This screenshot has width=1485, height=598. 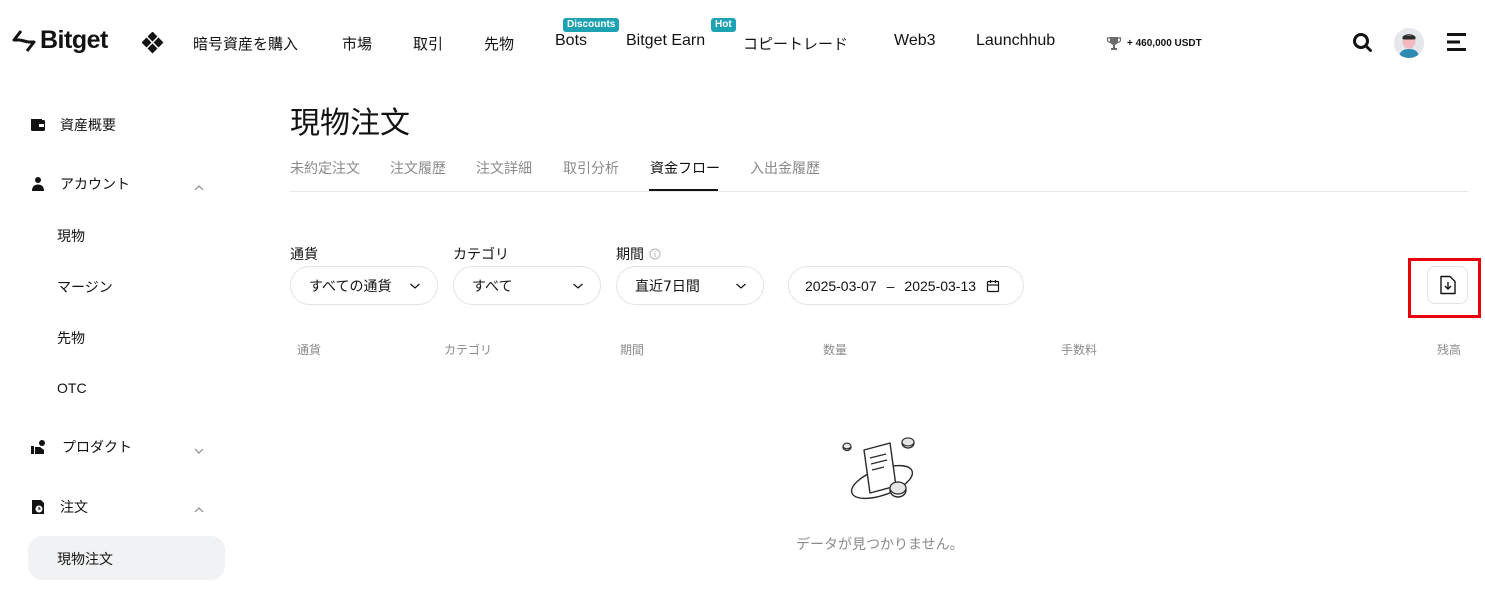 What do you see at coordinates (504, 168) in the screenshot?
I see `tab-order-details: 注文詳細` at bounding box center [504, 168].